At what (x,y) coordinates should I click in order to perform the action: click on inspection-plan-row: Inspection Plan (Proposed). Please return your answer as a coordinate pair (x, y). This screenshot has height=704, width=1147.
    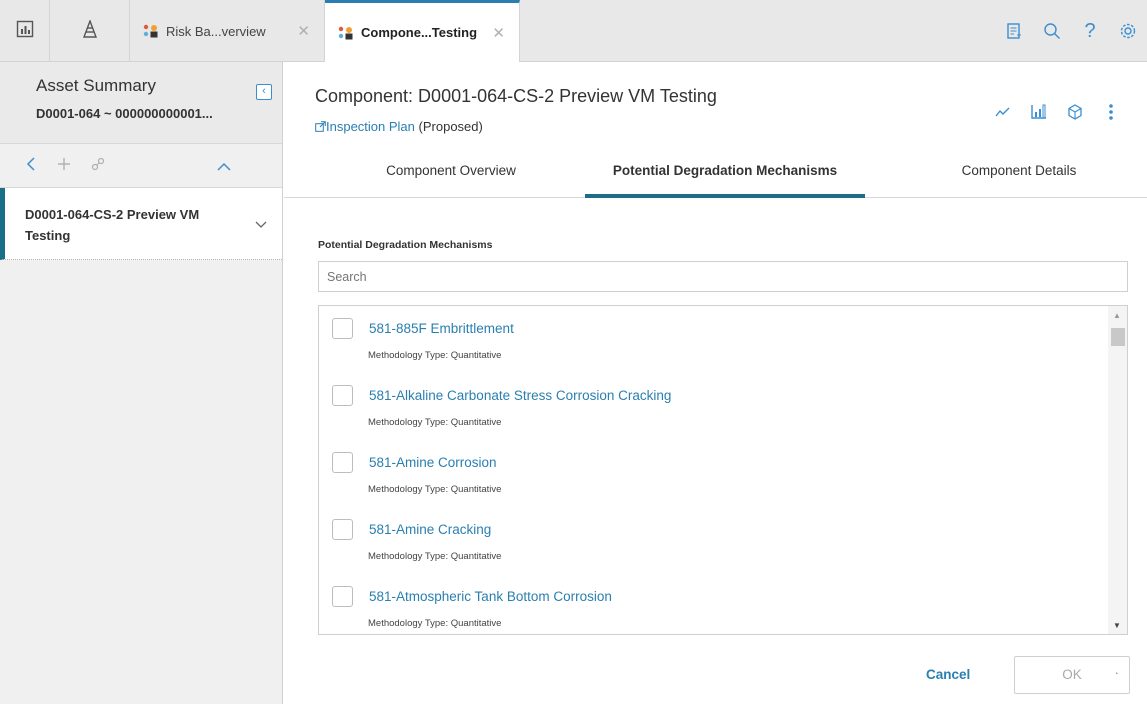
    Looking at the image, I should click on (399, 126).